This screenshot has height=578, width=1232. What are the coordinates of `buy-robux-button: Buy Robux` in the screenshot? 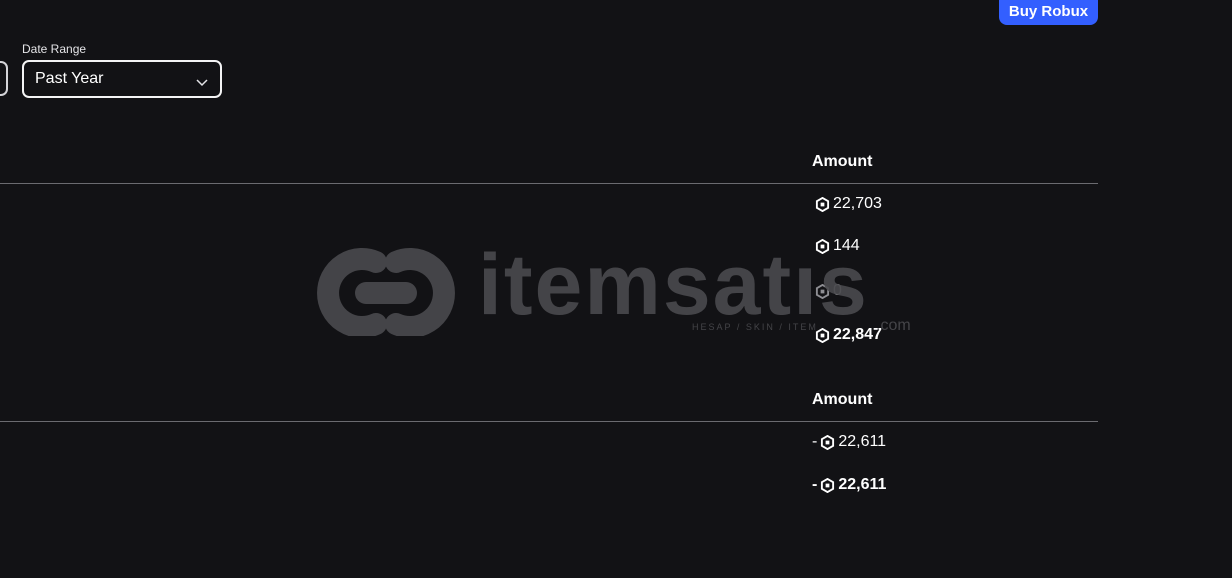 It's located at (1048, 12).